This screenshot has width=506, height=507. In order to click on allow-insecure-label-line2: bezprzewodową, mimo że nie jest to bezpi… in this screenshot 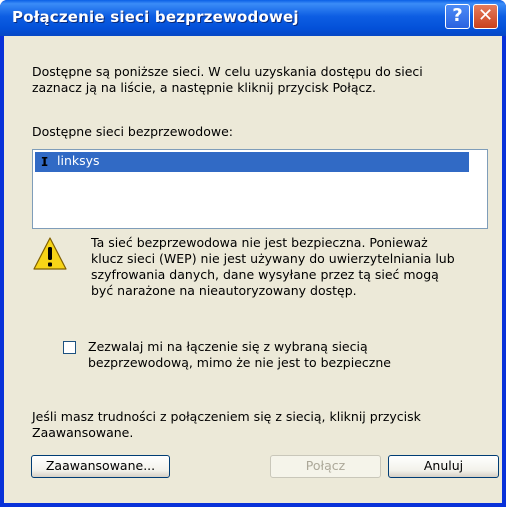, I will do `click(239, 362)`.